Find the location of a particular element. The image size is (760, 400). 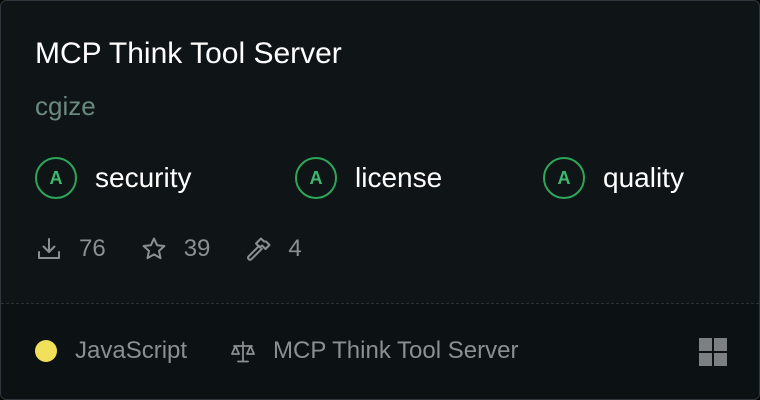

grade-security: A security is located at coordinates (113, 178).